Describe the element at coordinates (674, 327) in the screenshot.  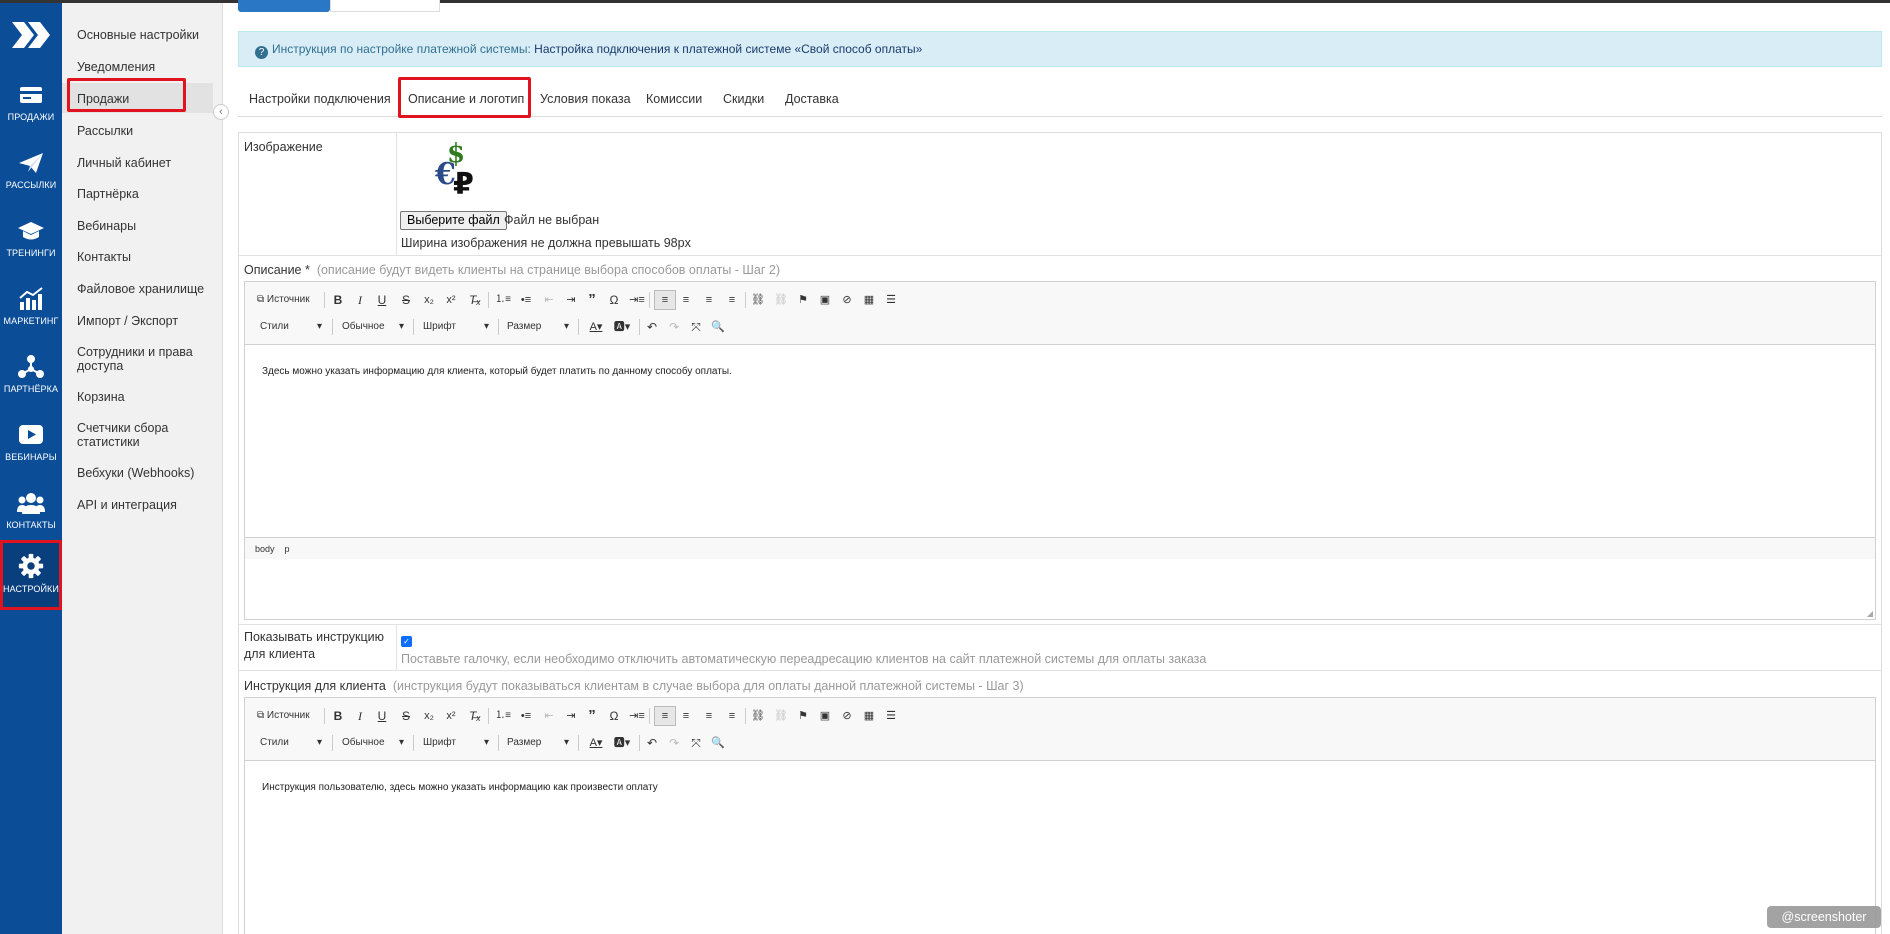
I see `redo-icon: ↷` at that location.